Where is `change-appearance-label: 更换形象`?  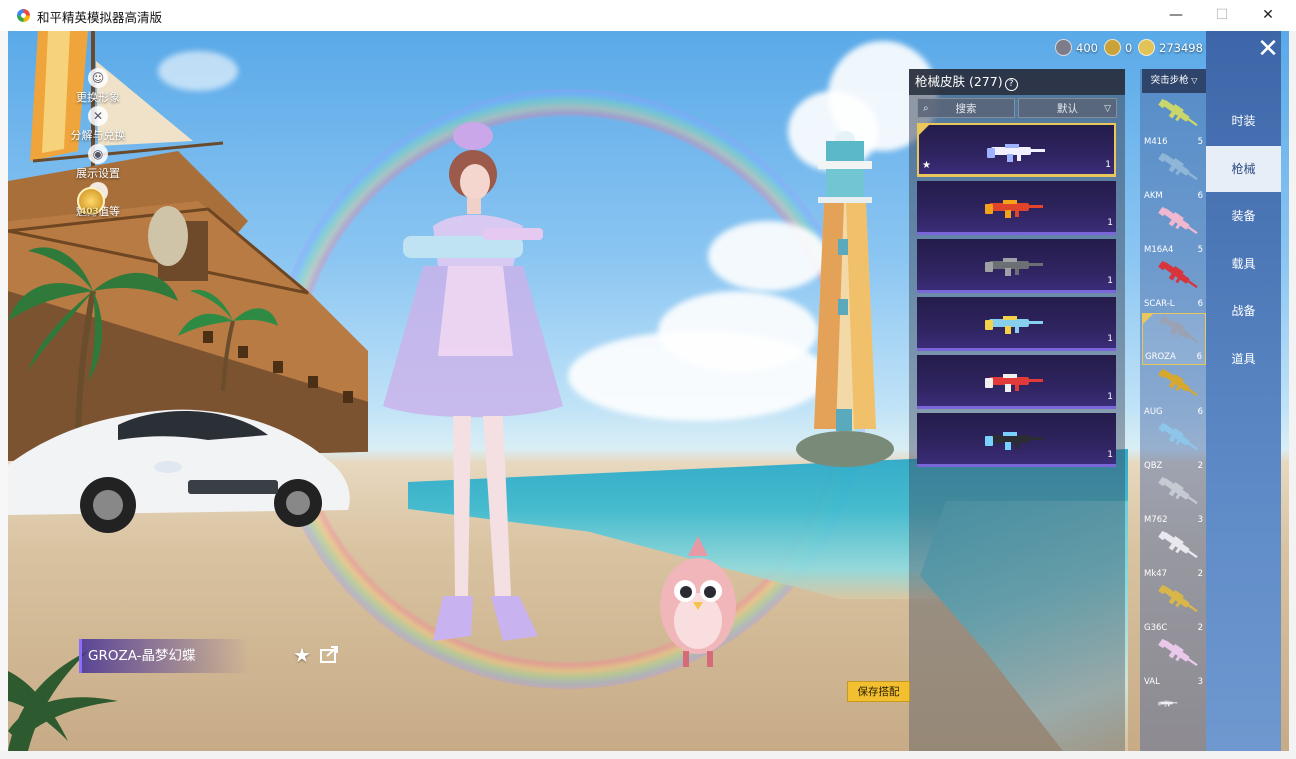 change-appearance-label: 更换形象 is located at coordinates (98, 97).